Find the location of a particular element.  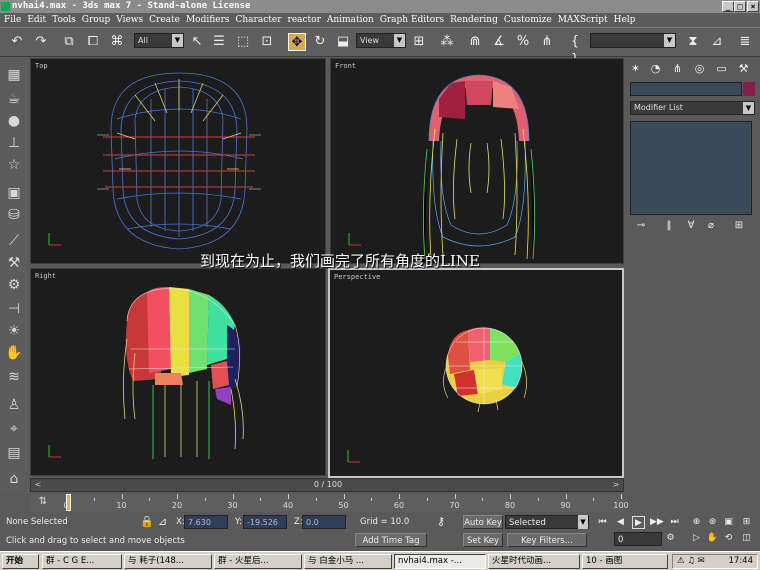

time-slider: 0 / 100 < > is located at coordinates (327, 485).